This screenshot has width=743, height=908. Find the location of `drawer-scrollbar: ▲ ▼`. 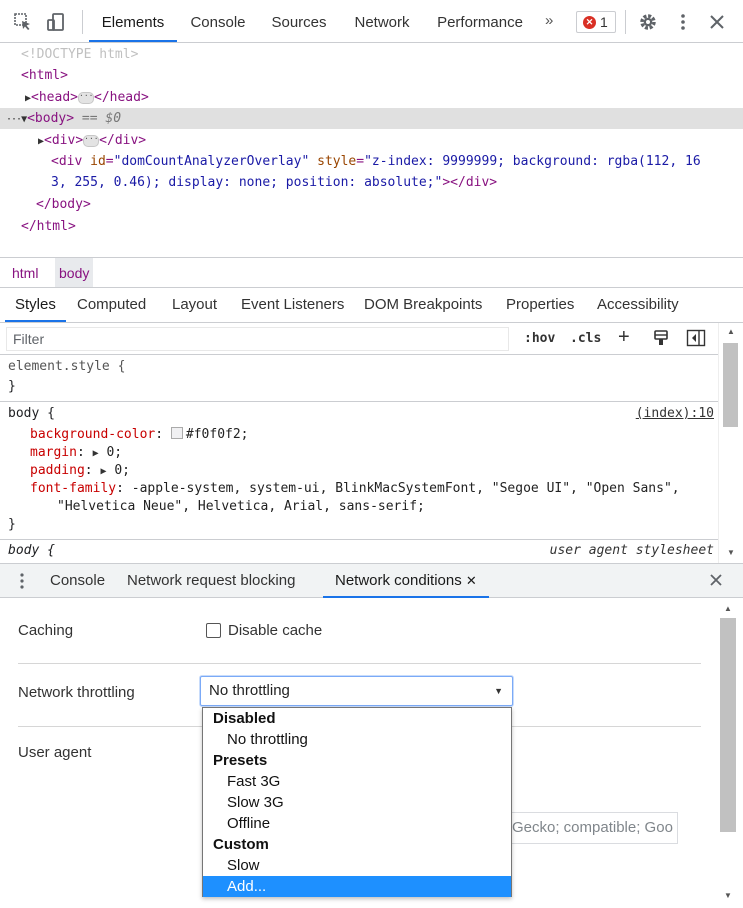

drawer-scrollbar: ▲ ▼ is located at coordinates (730, 753).